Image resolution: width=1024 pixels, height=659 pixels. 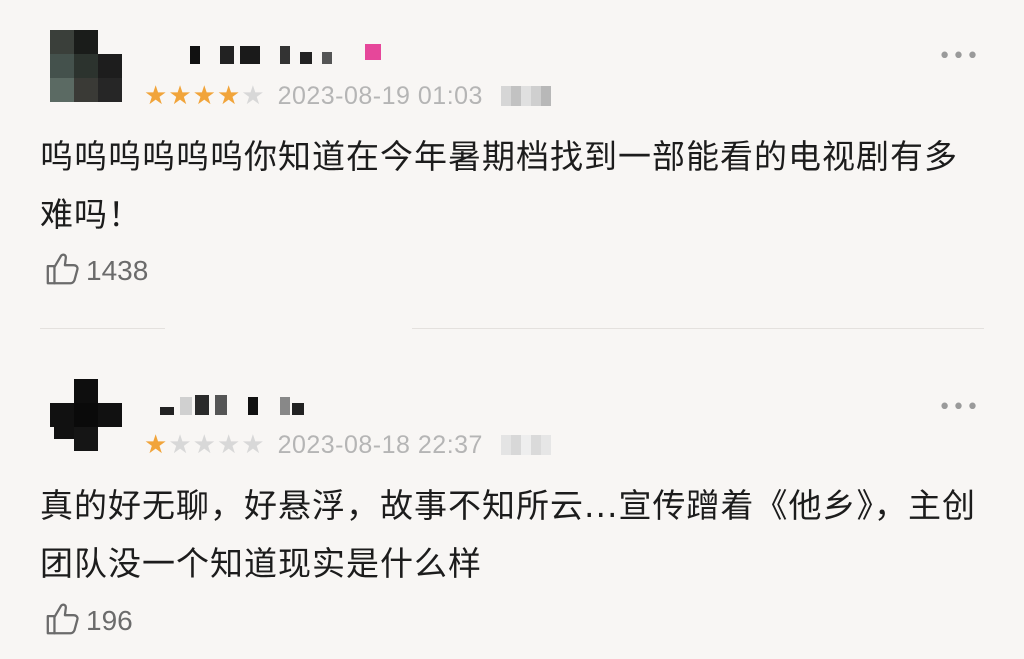 I want to click on like-button: 196, so click(x=88, y=621).